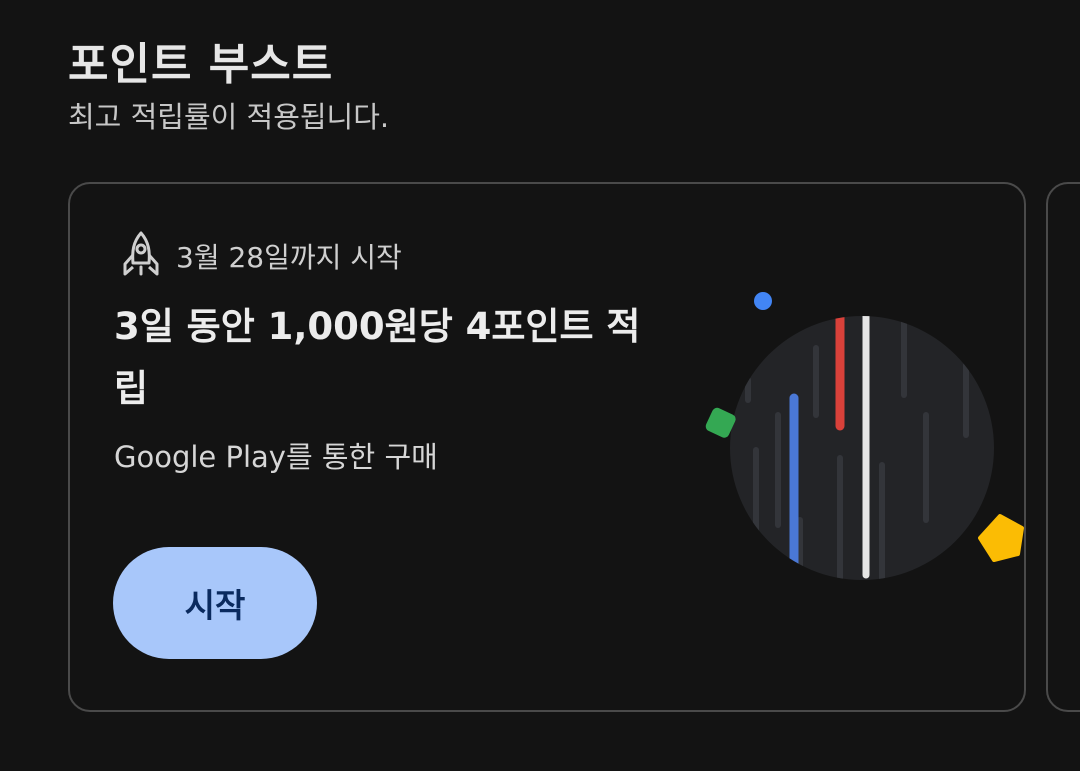 Image resolution: width=1080 pixels, height=771 pixels. What do you see at coordinates (276, 457) in the screenshot?
I see `offer-description: Google Play를 통한 구매` at bounding box center [276, 457].